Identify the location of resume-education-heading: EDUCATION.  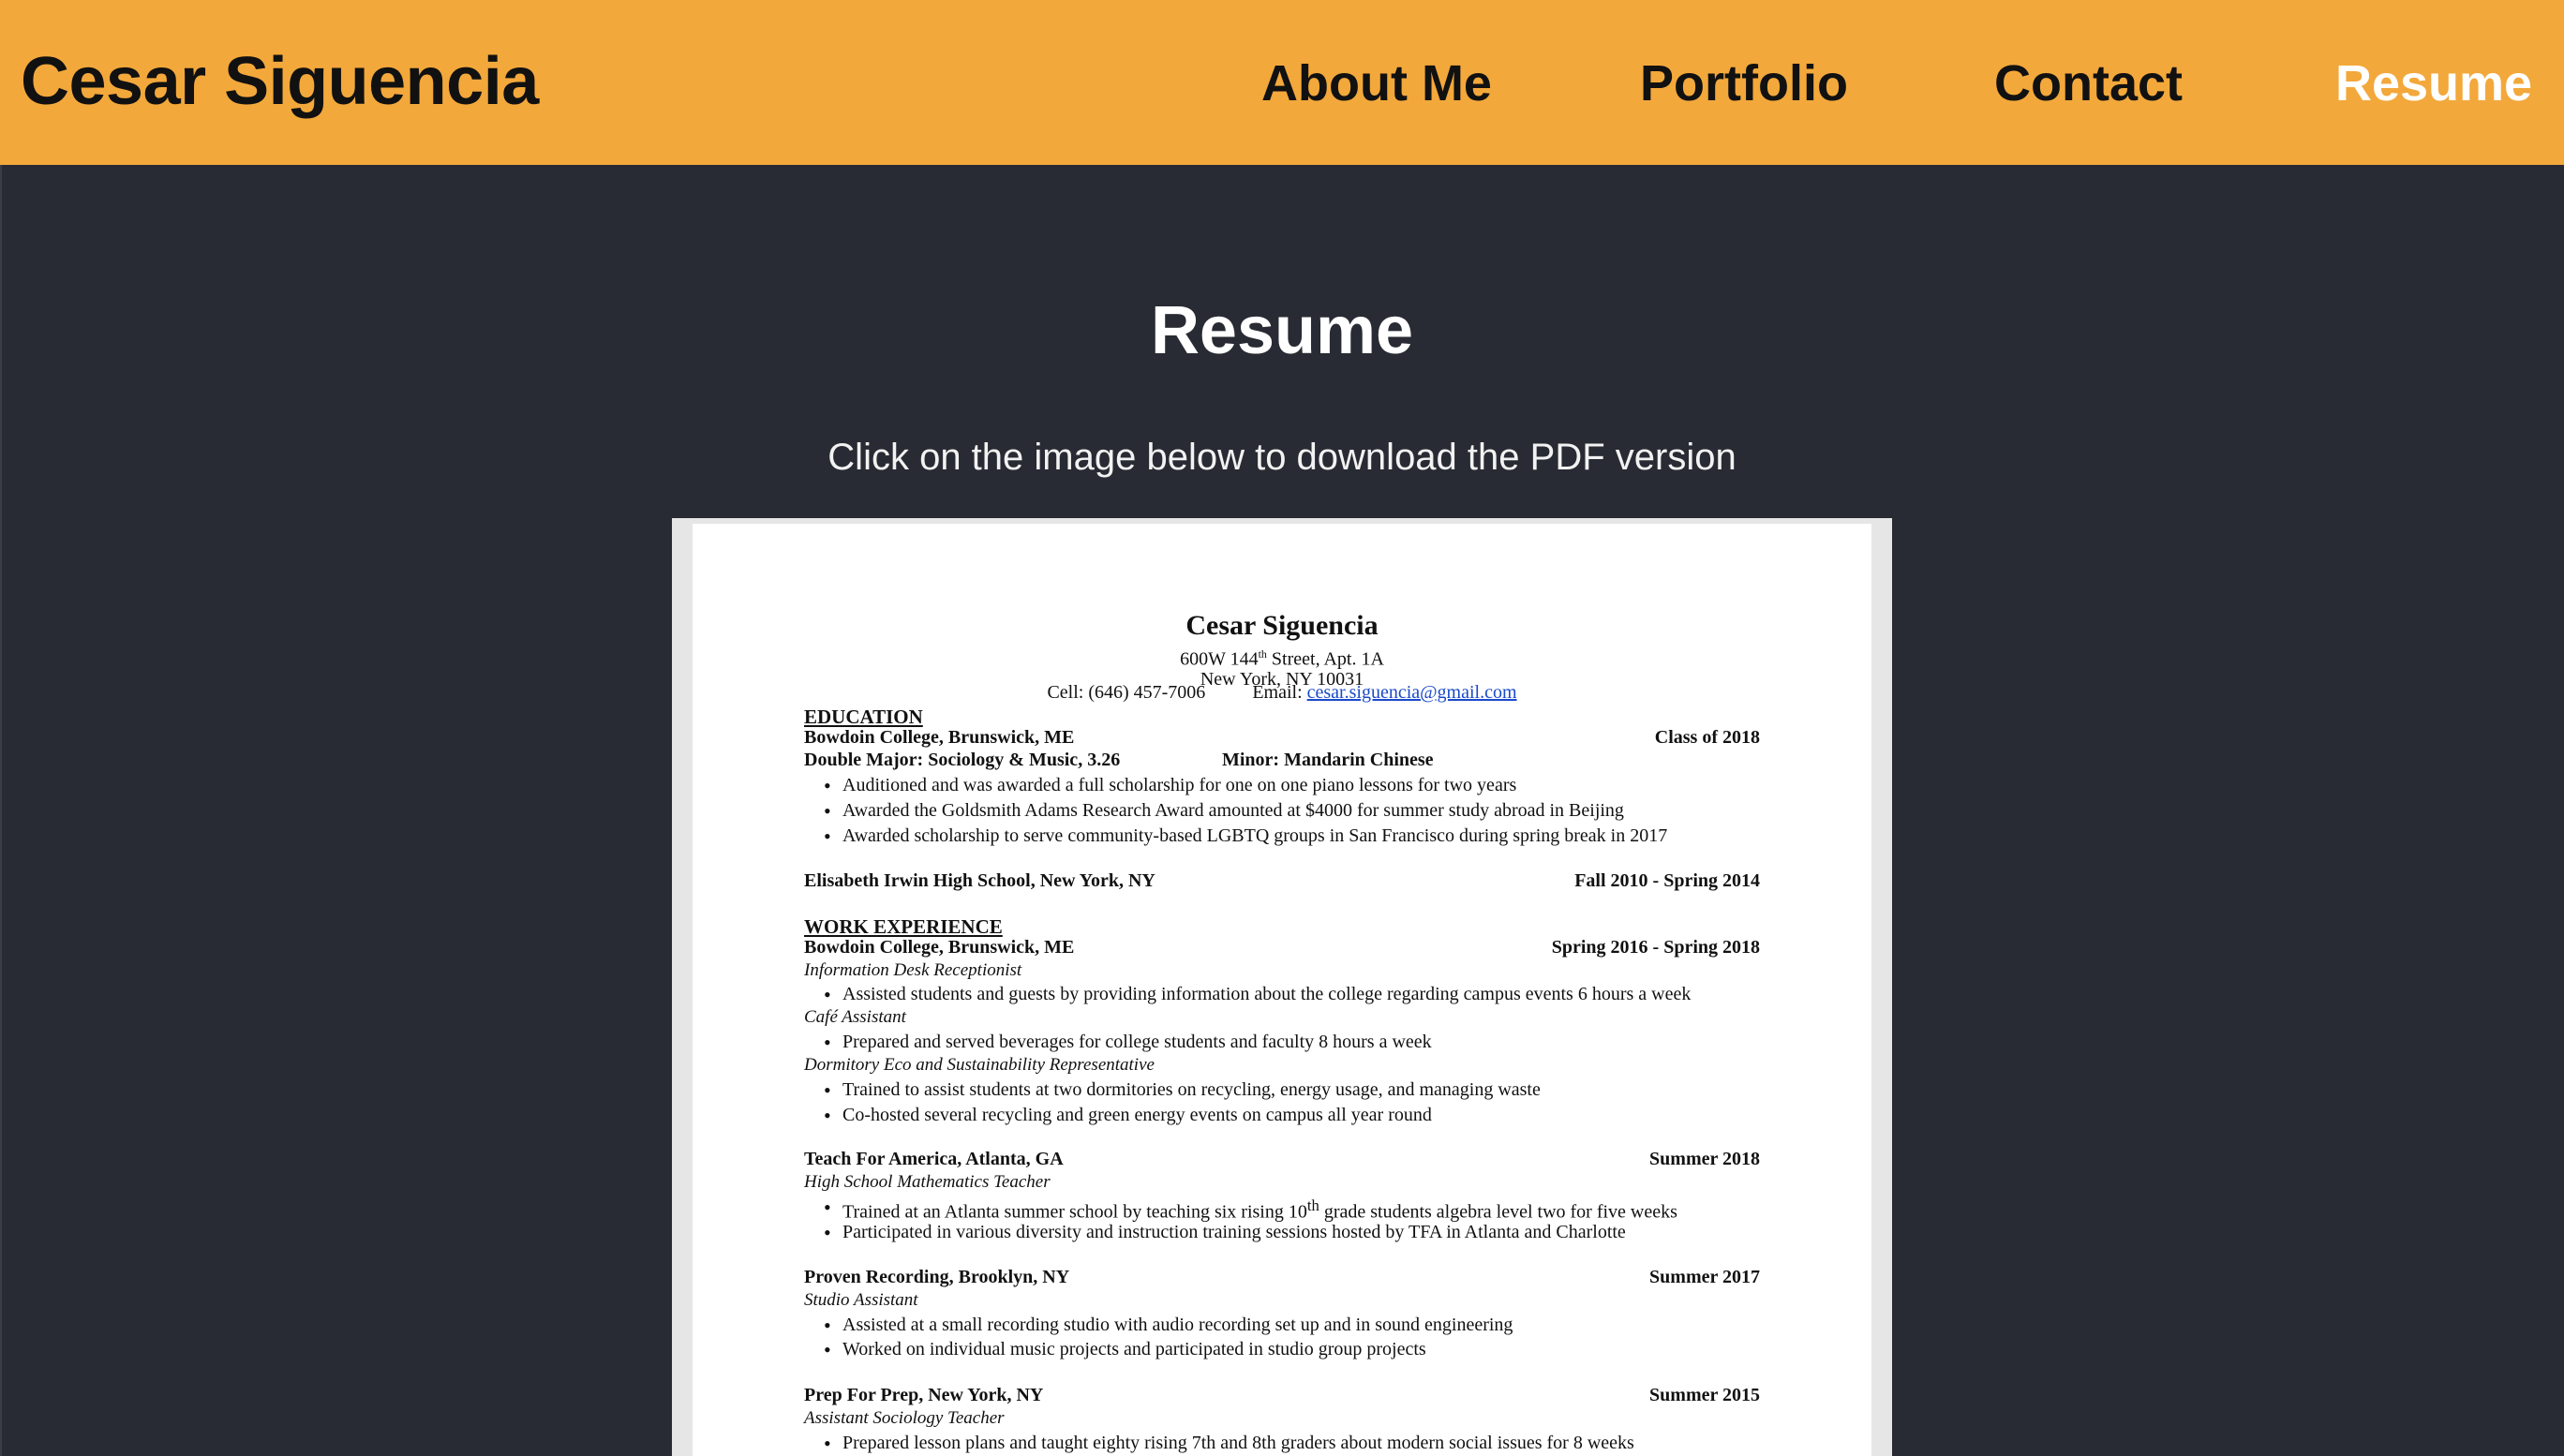
(863, 717).